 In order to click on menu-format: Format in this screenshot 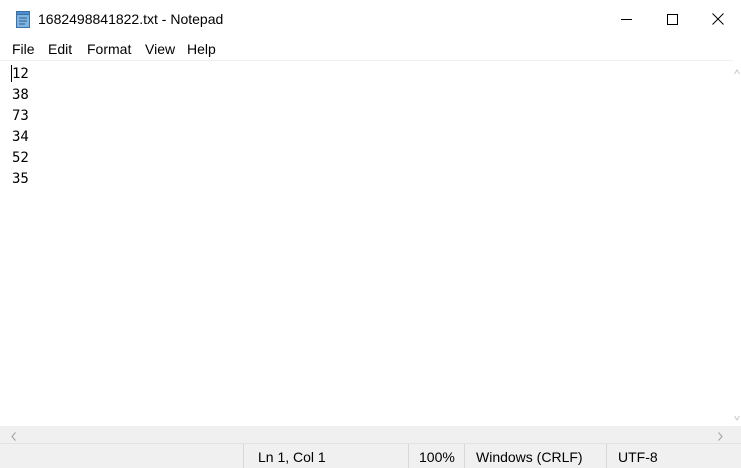, I will do `click(109, 49)`.